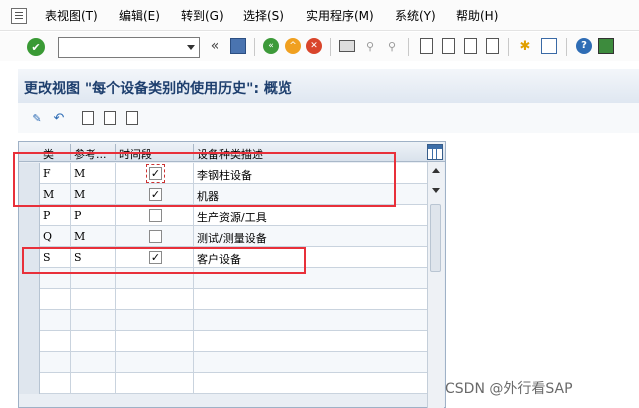  Describe the element at coordinates (448, 46) in the screenshot. I see `prev-page-icon` at that location.